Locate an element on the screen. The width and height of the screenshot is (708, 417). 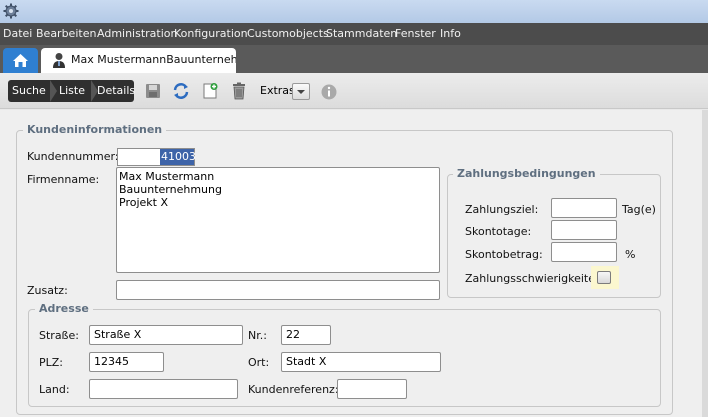
info-icon is located at coordinates (329, 92).